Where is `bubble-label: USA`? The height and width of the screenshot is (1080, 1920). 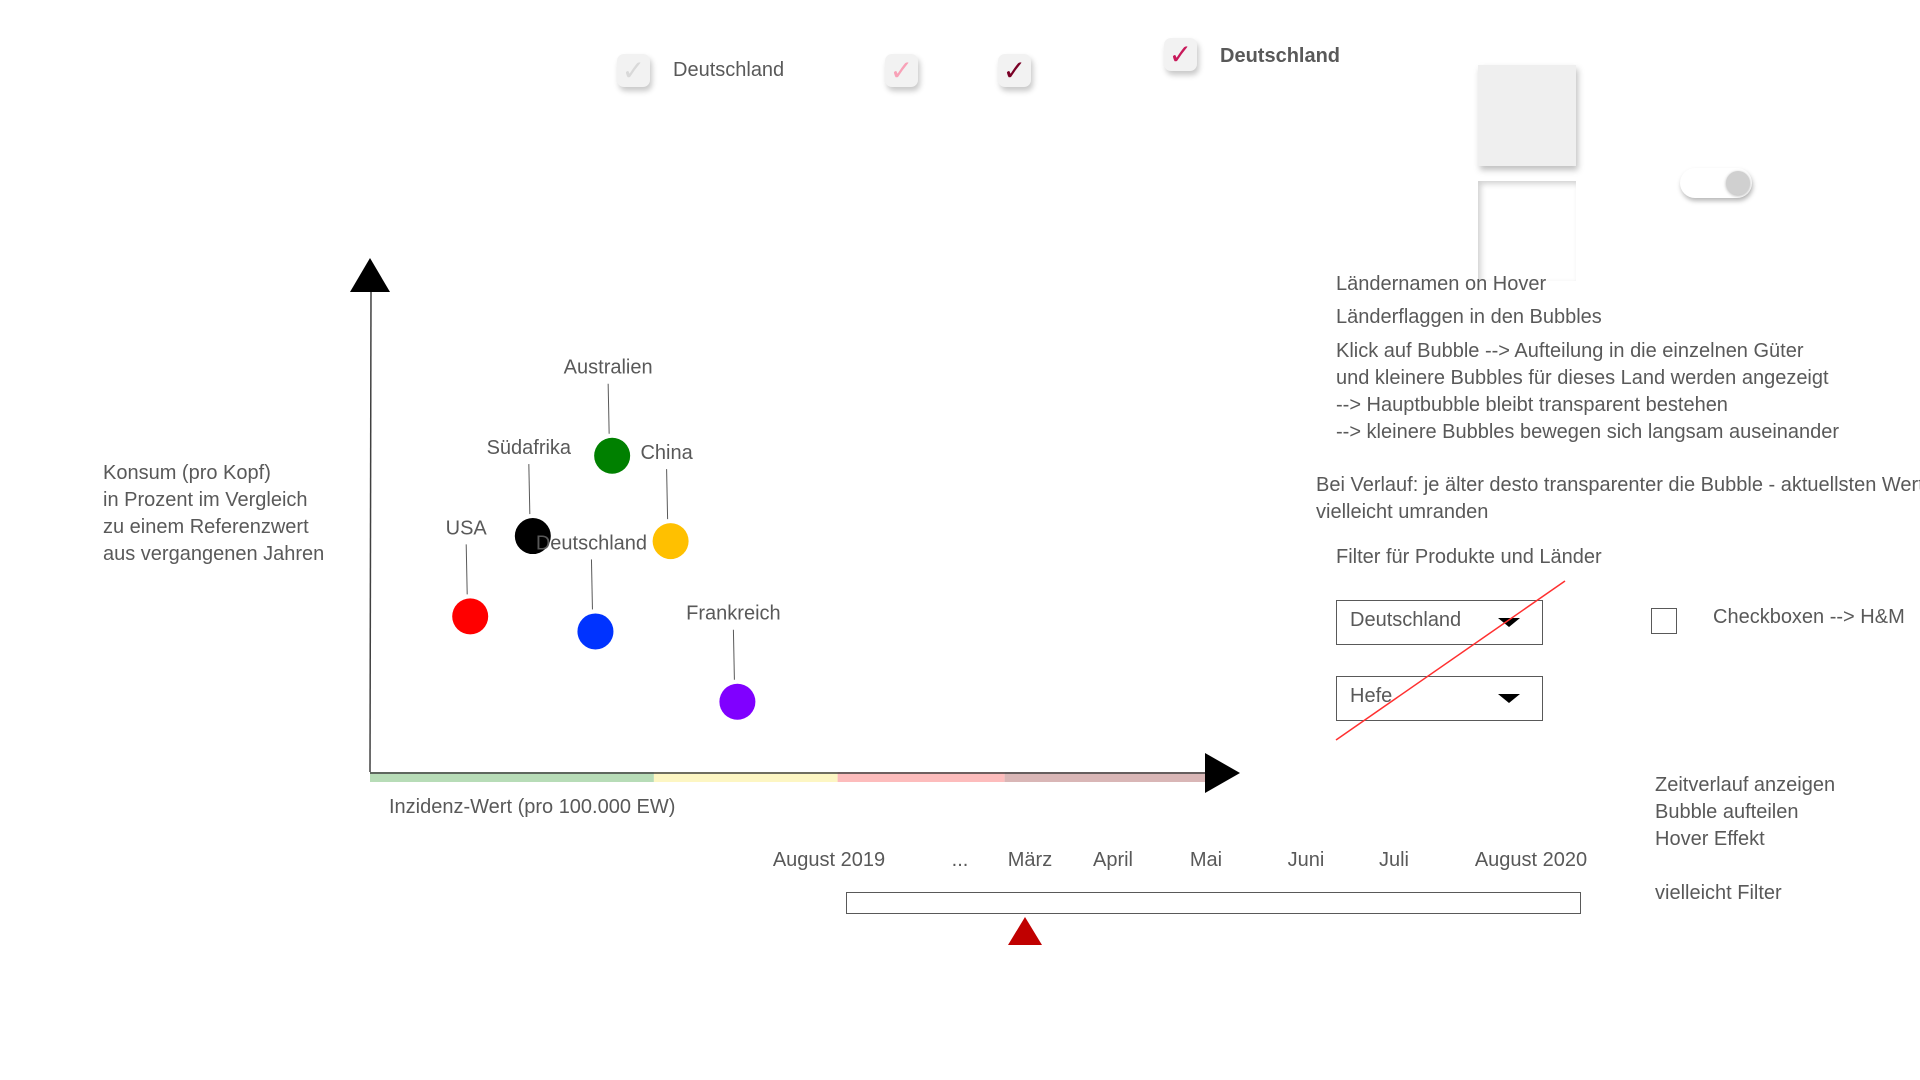 bubble-label: USA is located at coordinates (467, 528).